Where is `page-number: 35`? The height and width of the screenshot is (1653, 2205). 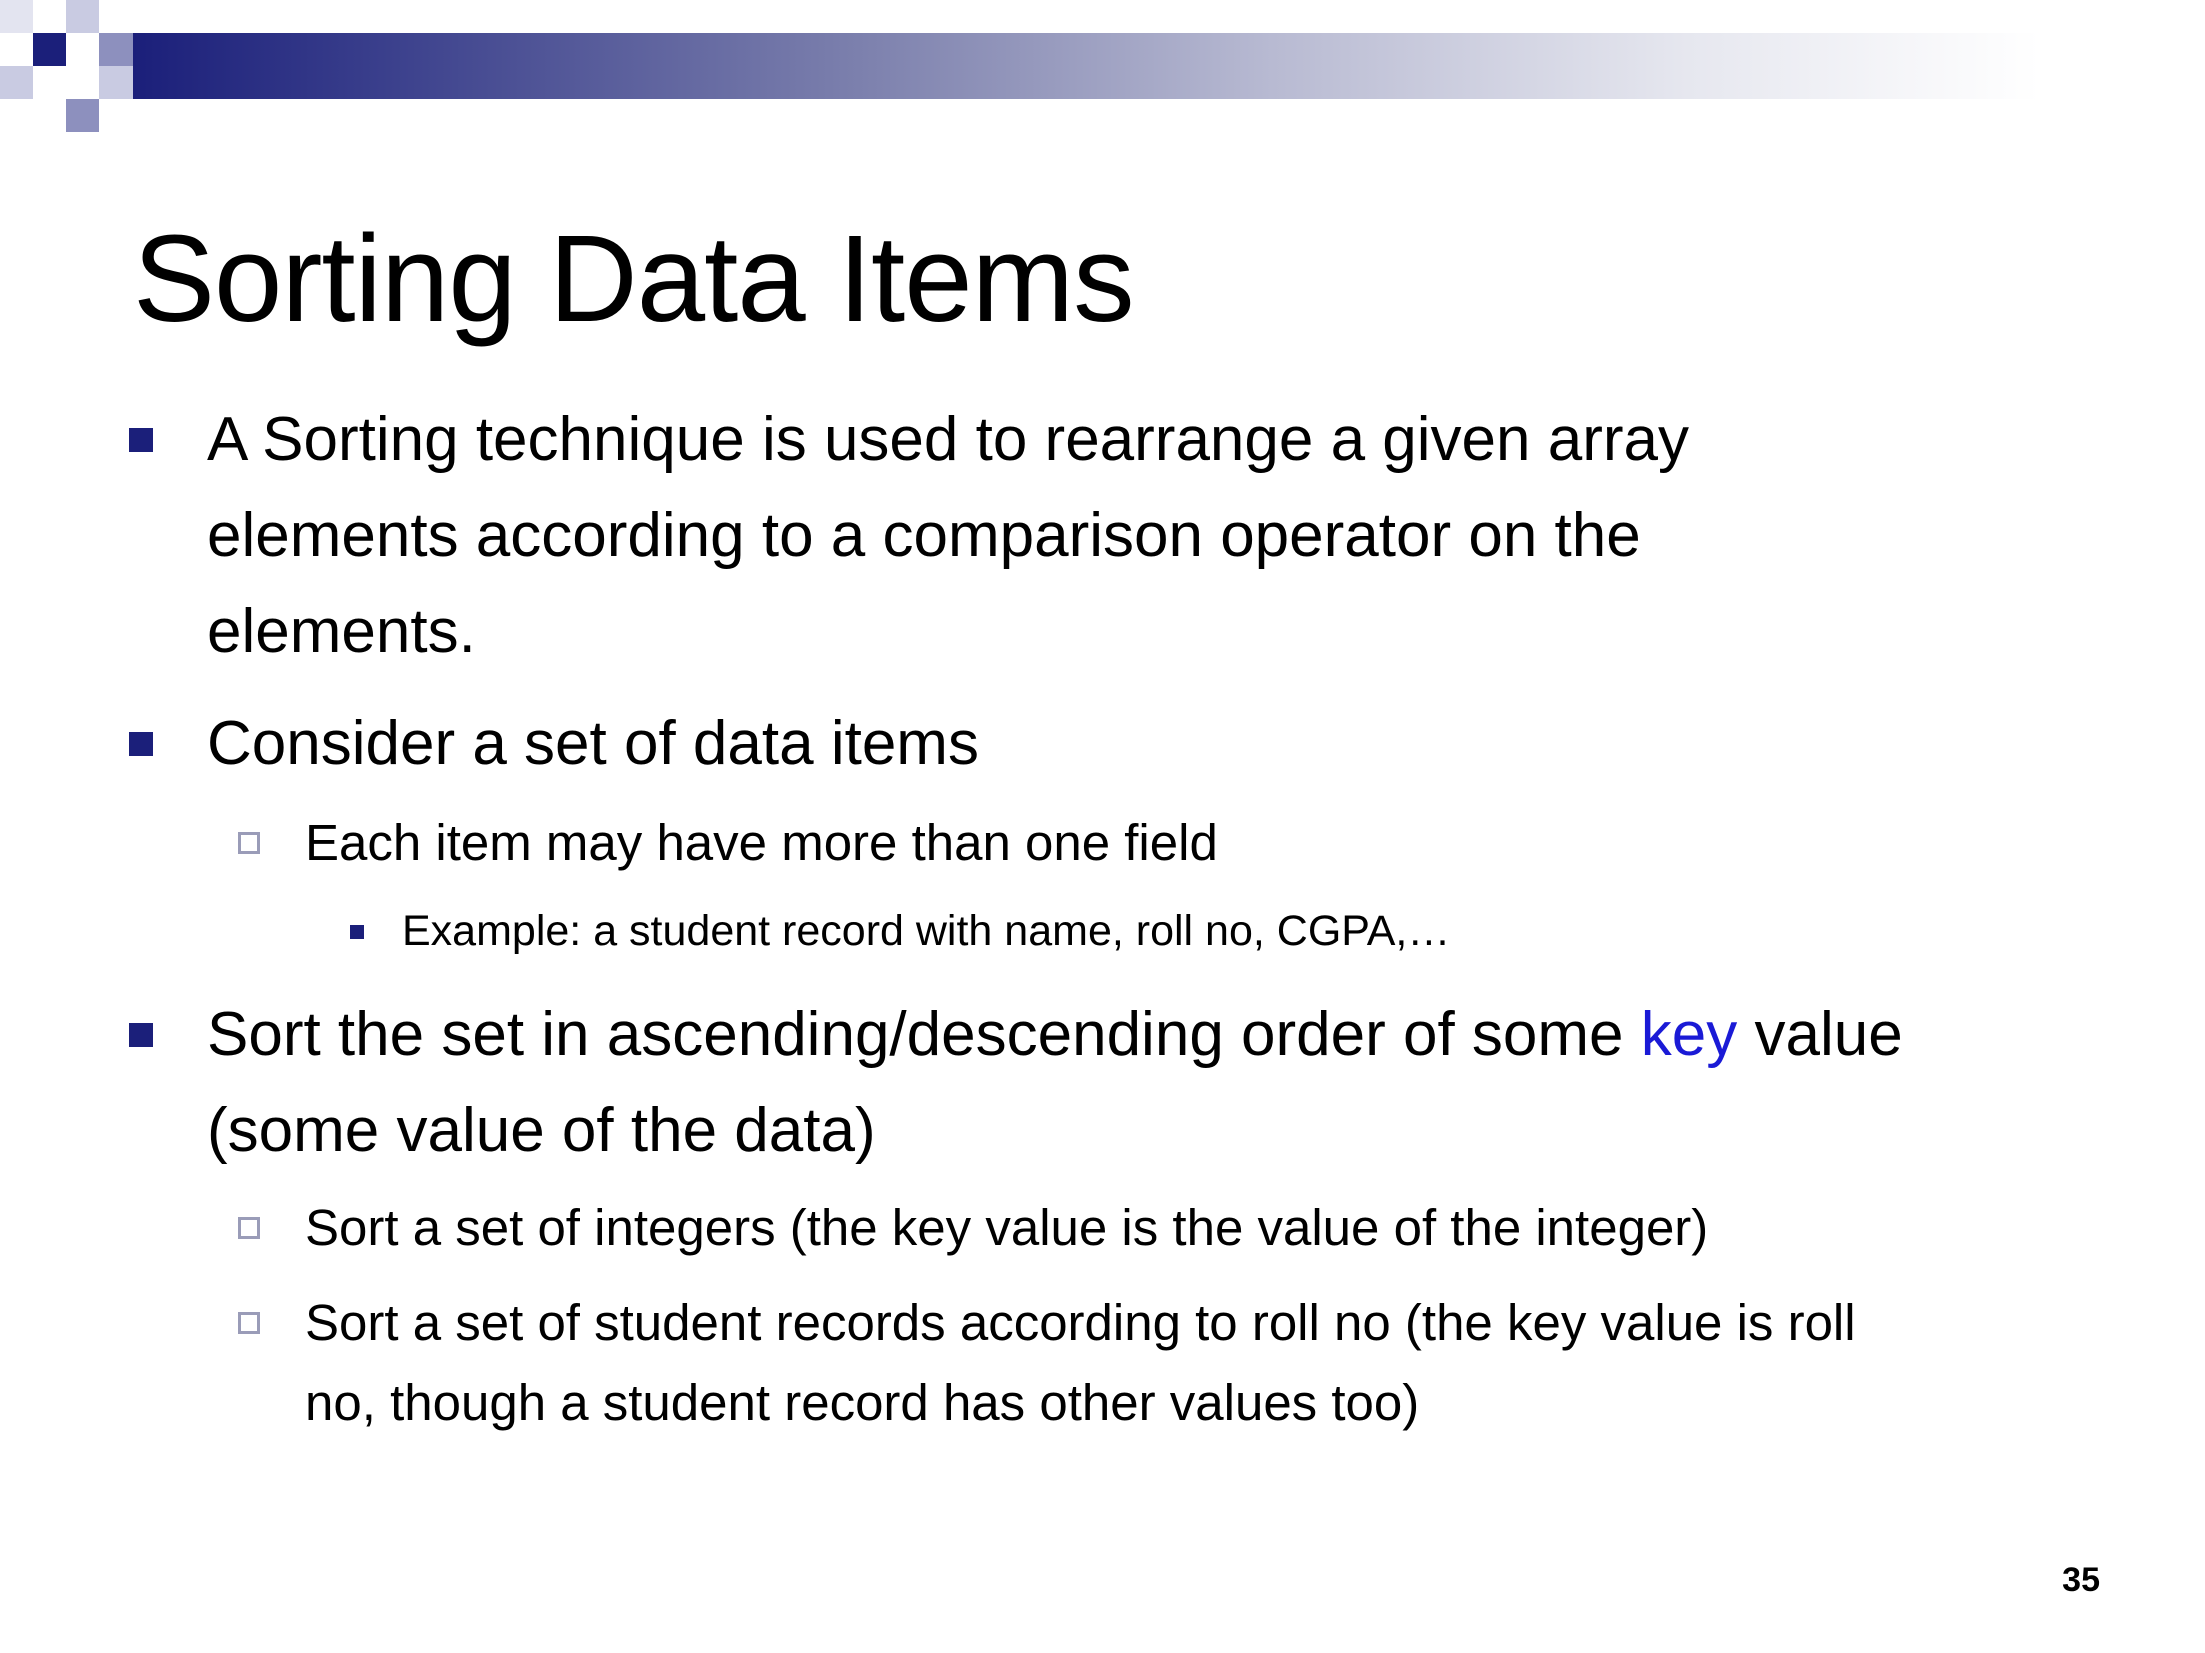
page-number: 35 is located at coordinates (2081, 1580).